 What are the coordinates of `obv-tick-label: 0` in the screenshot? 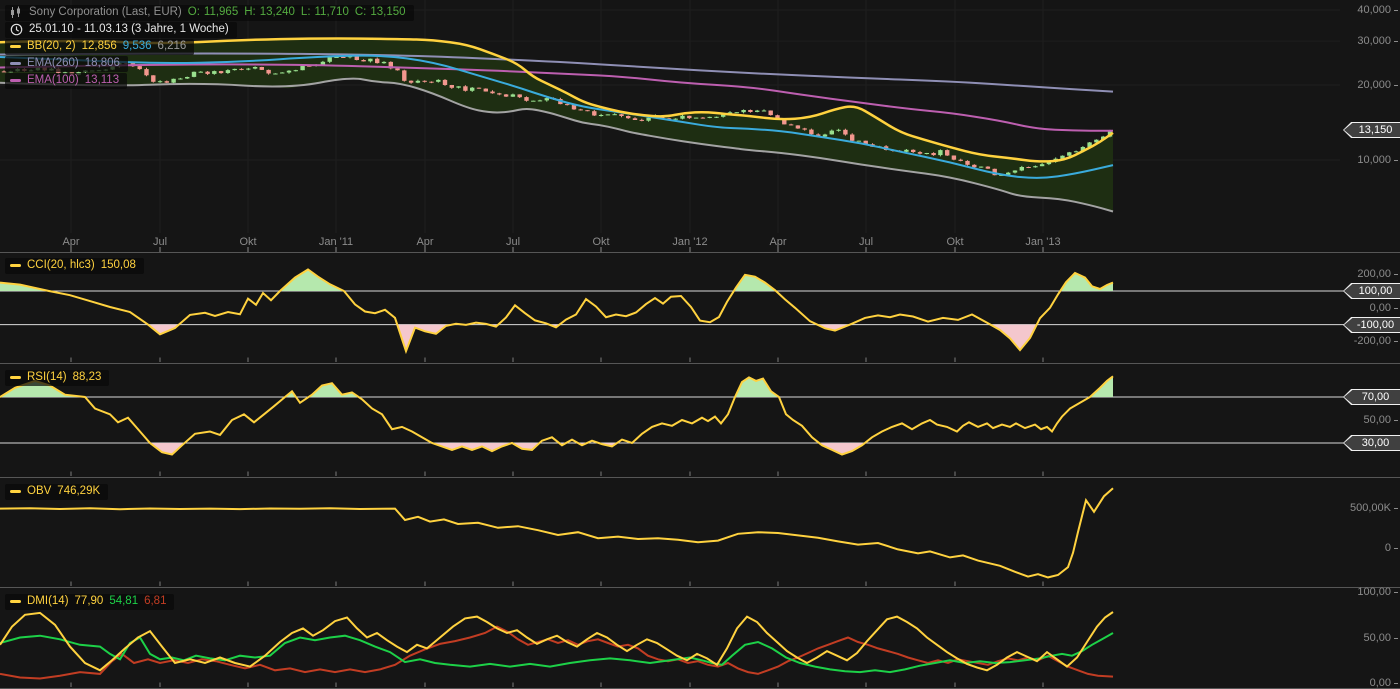 It's located at (1387, 548).